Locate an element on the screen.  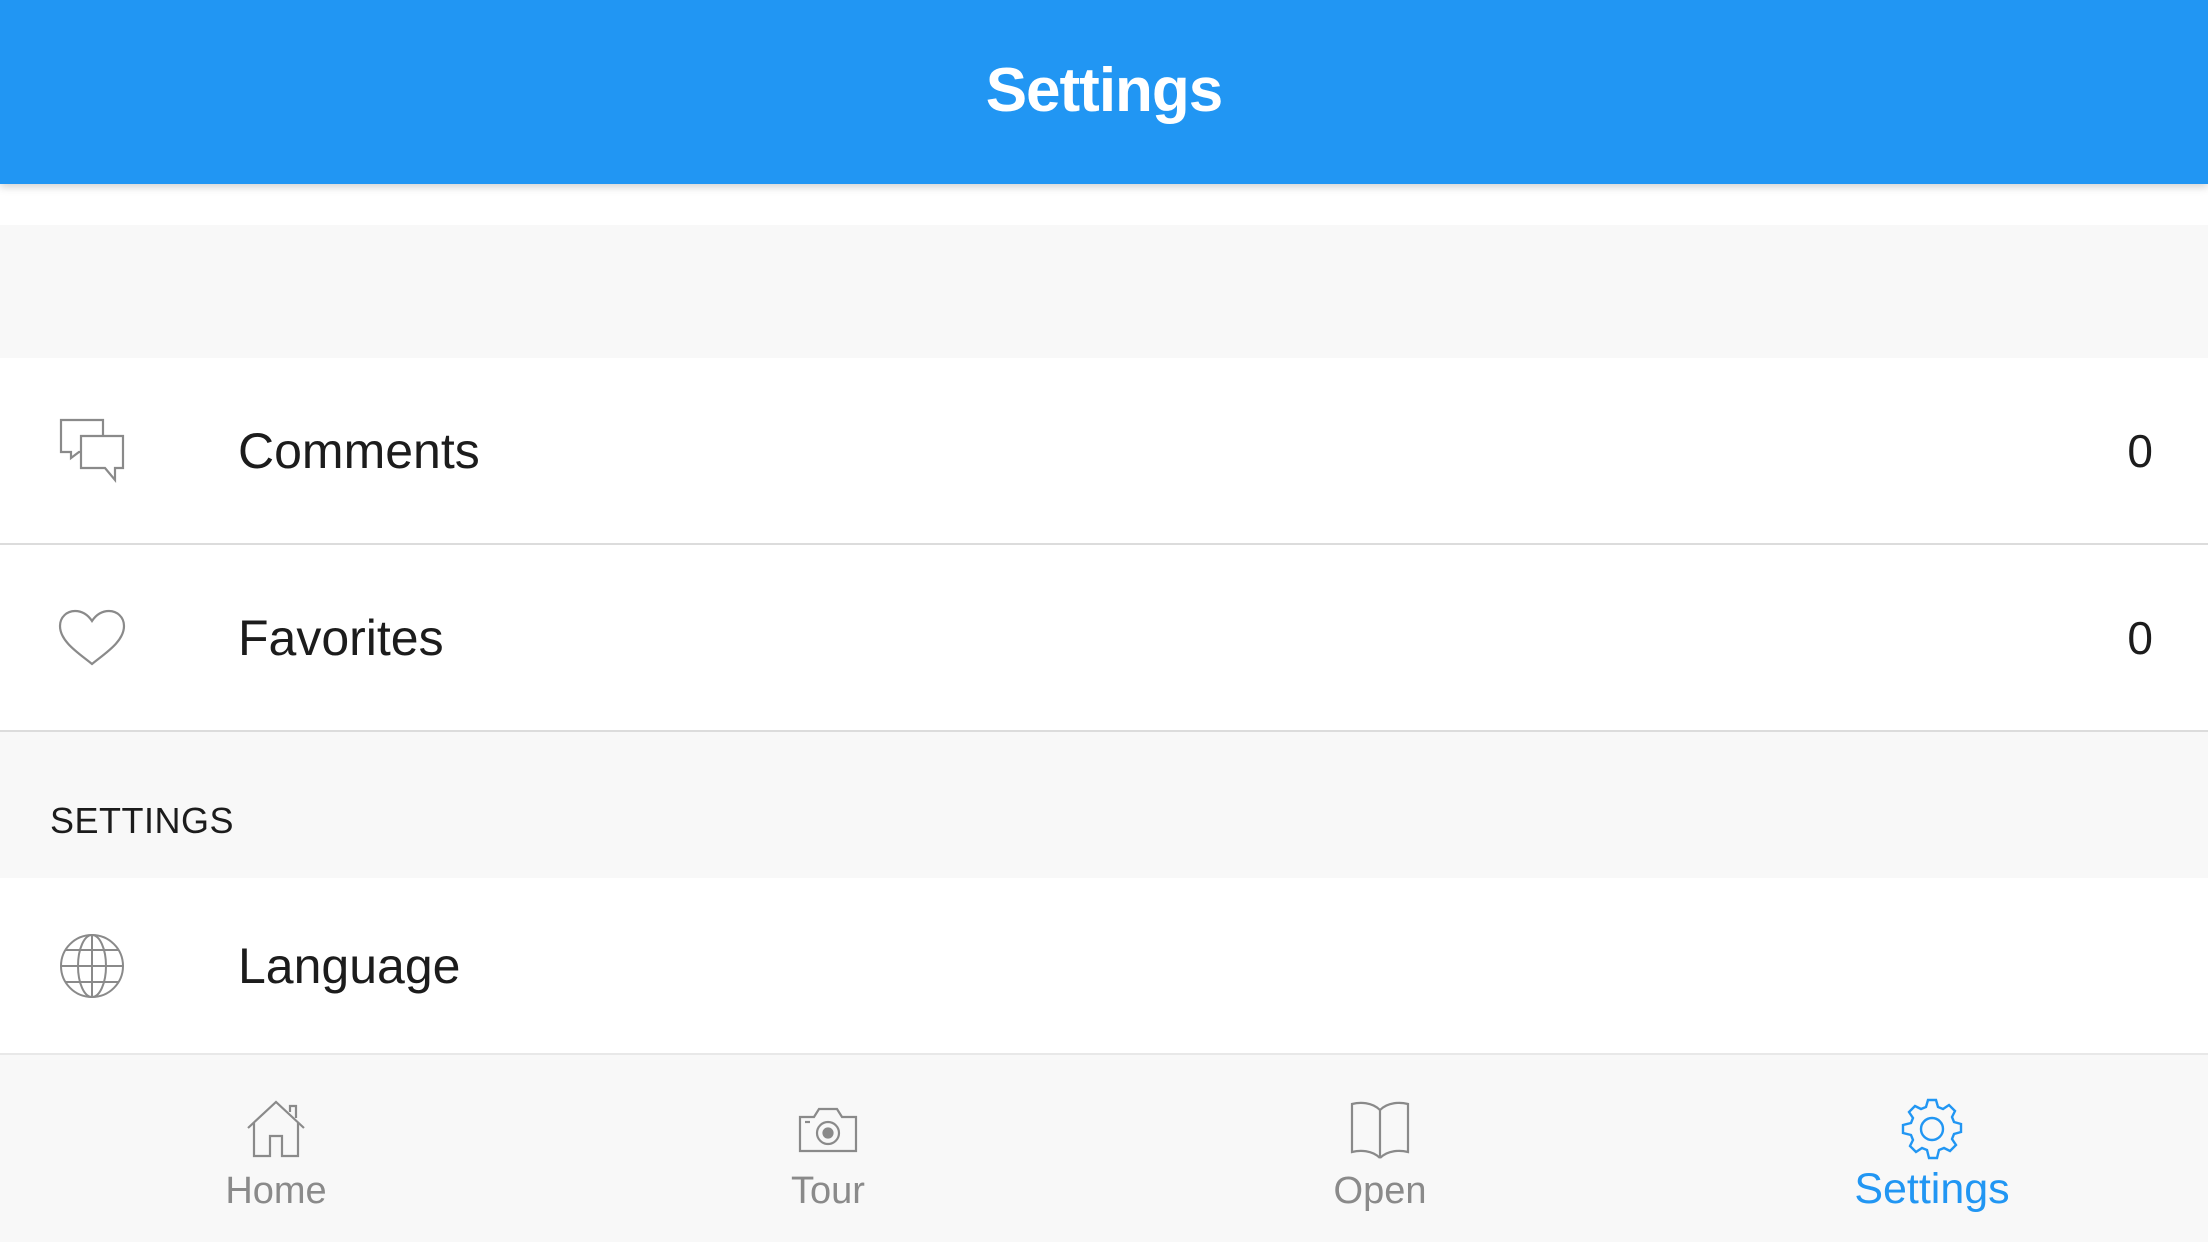
favorites-label: Favorites is located at coordinates (341, 637).